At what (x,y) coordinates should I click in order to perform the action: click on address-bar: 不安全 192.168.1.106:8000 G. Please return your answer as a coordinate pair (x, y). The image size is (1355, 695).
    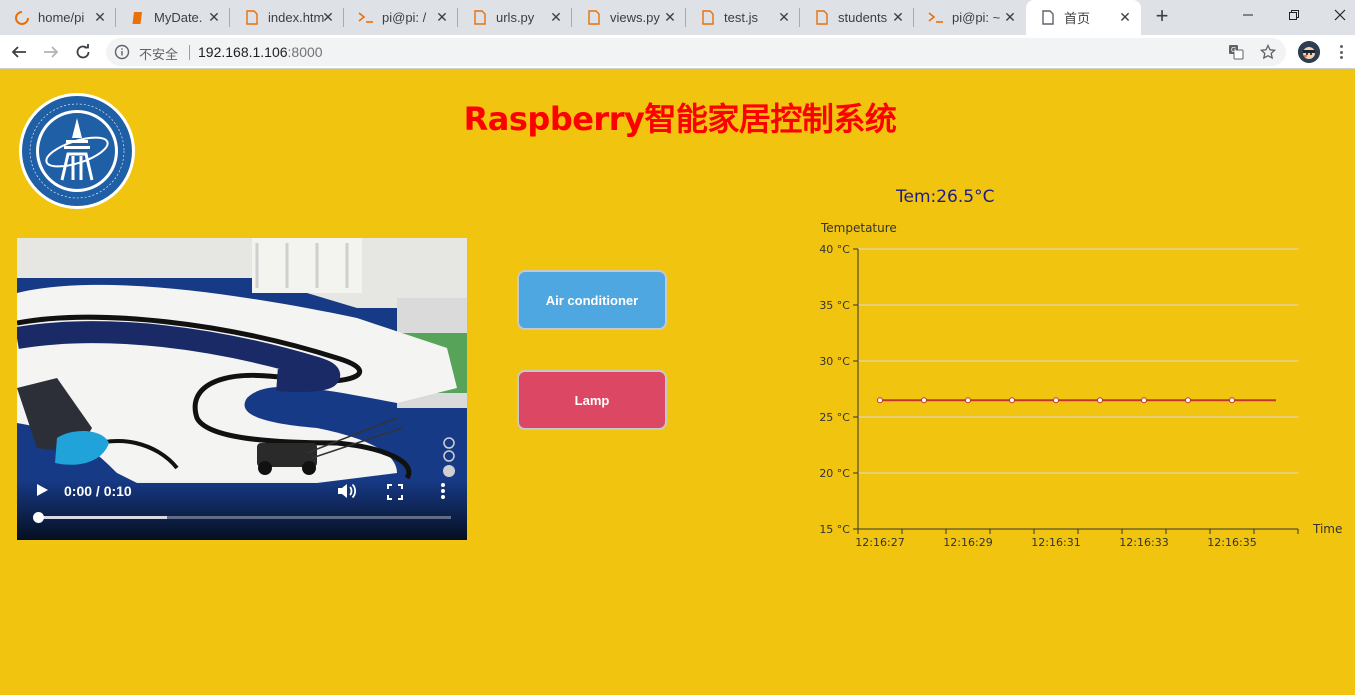
    Looking at the image, I should click on (696, 52).